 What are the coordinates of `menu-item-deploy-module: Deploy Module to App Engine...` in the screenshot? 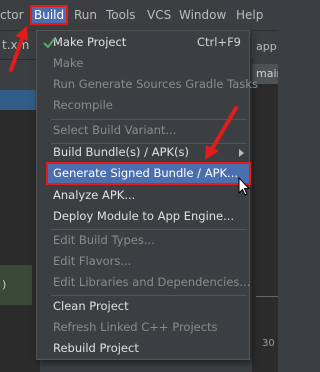 It's located at (148, 216).